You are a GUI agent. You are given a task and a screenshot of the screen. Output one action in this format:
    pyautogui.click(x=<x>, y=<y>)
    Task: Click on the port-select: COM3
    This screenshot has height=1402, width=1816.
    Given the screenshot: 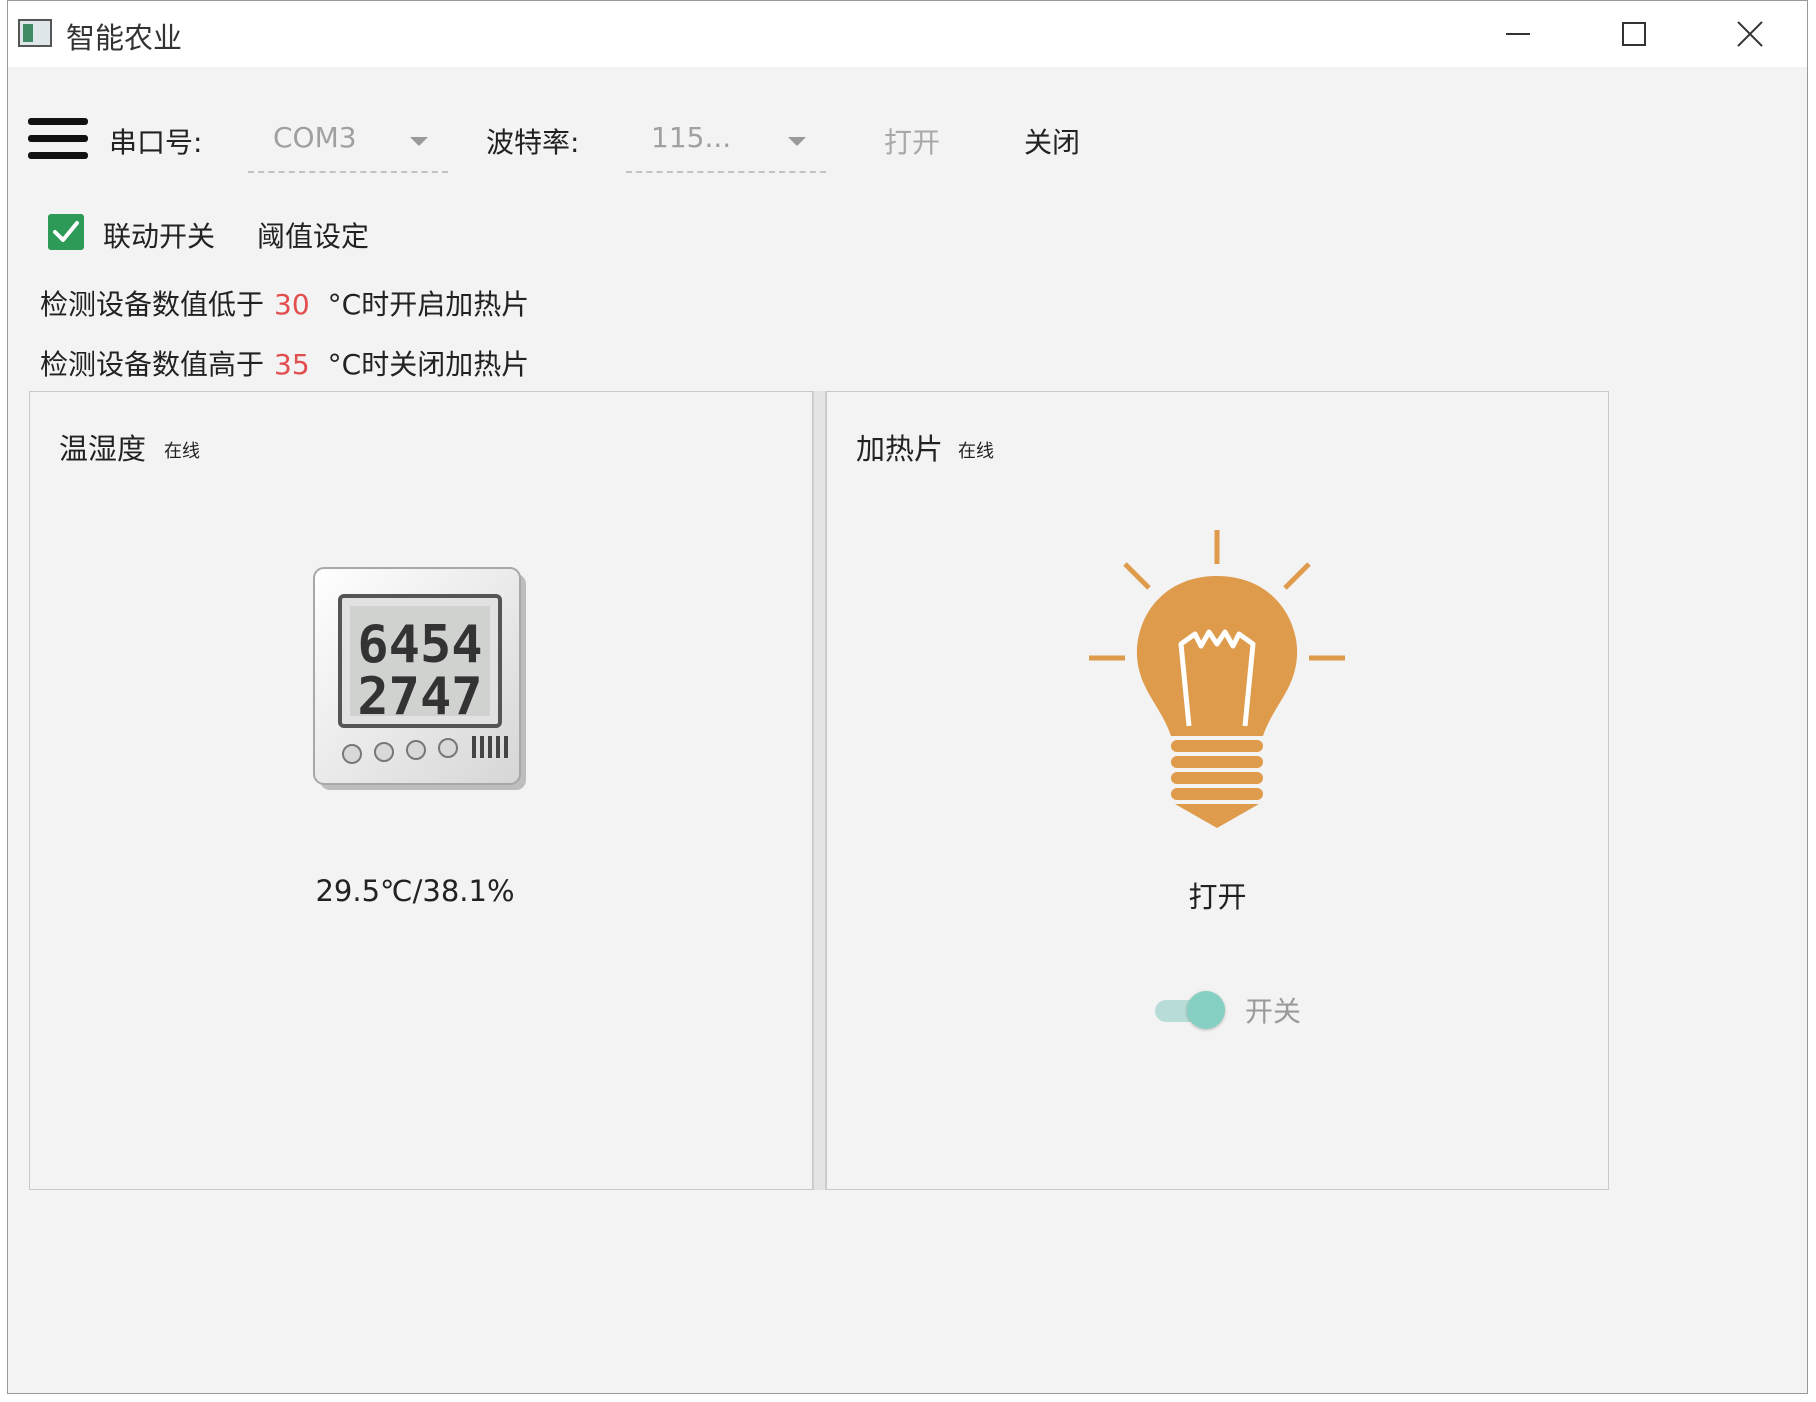 What is the action you would take?
    pyautogui.click(x=348, y=144)
    